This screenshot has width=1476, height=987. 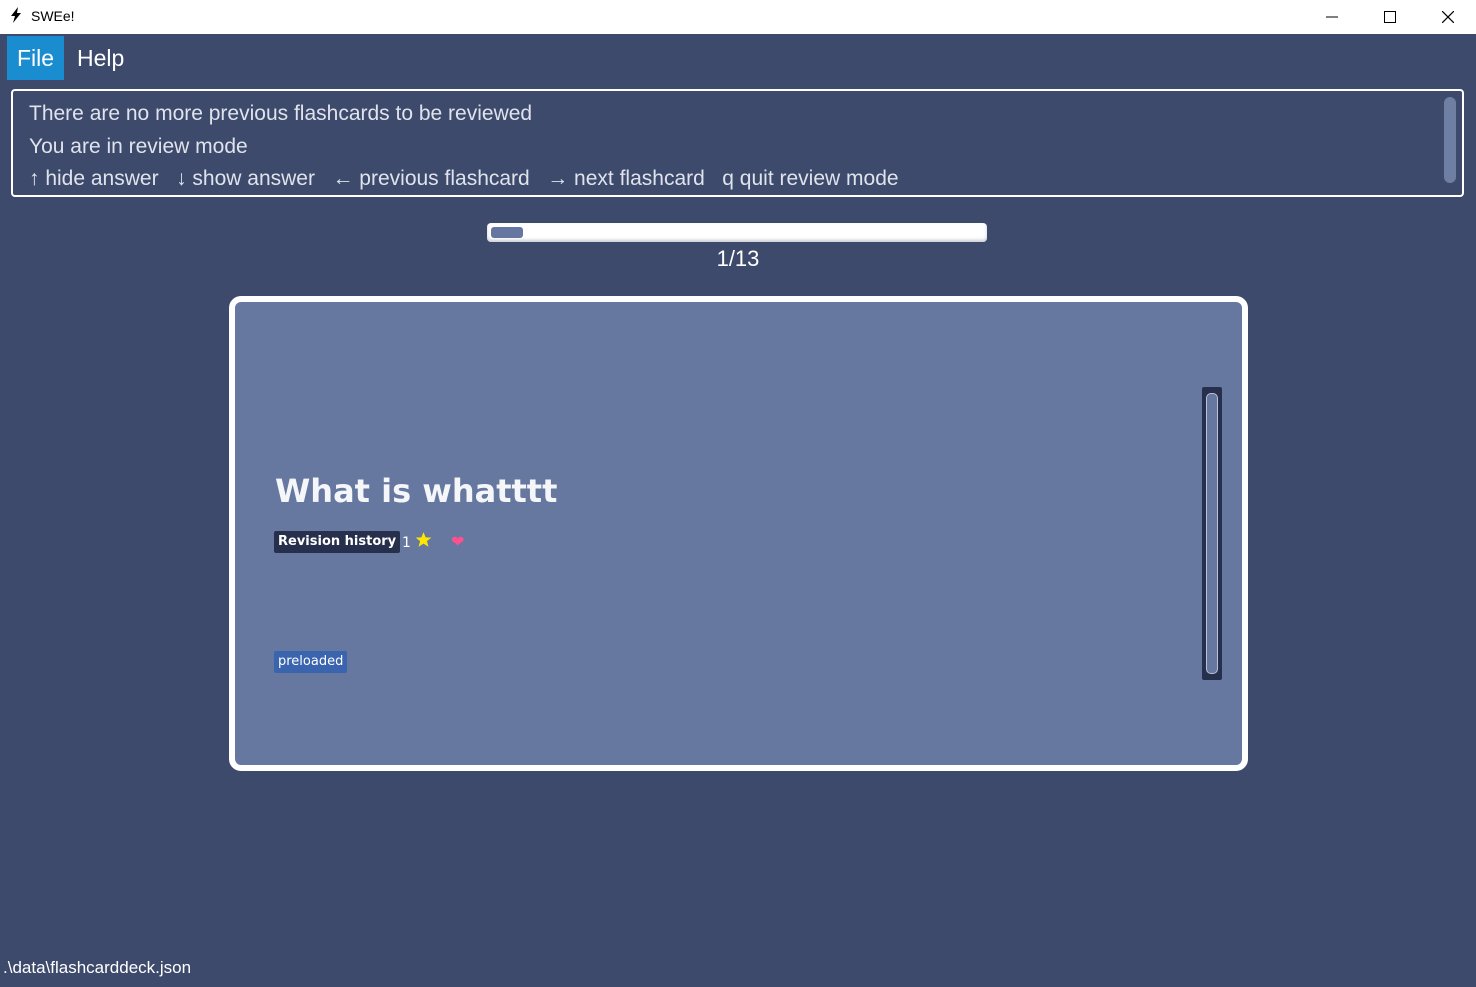 I want to click on maximize-icon, so click(x=1390, y=17).